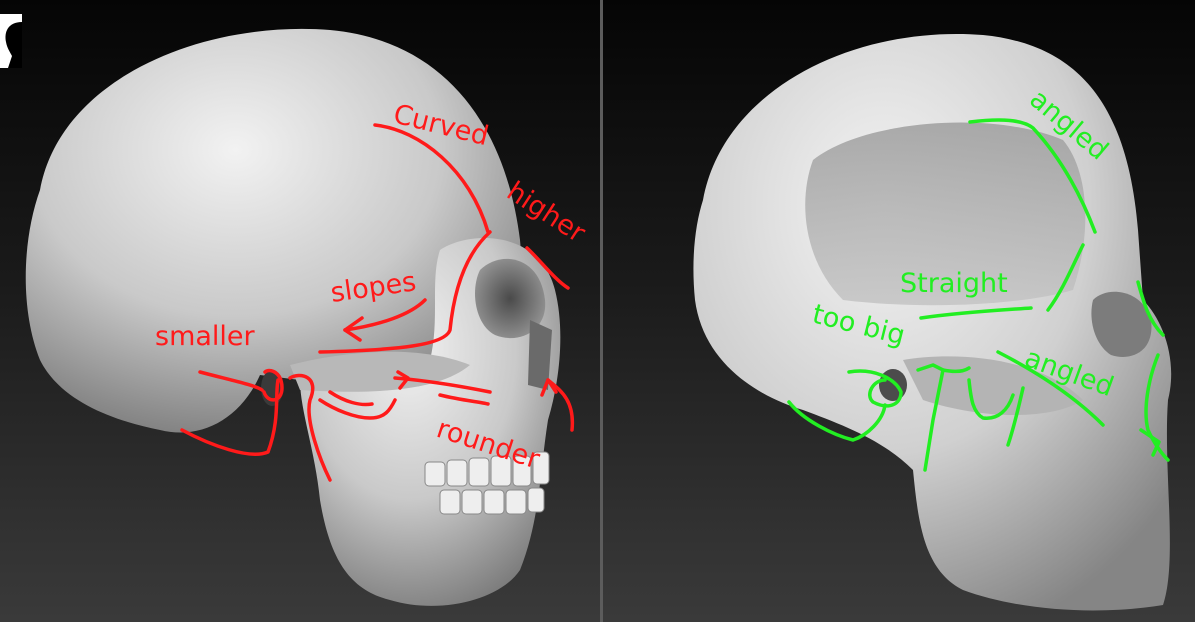 This screenshot has width=1195, height=622. Describe the element at coordinates (11, 41) in the screenshot. I see `head-silhouette-icon` at that location.